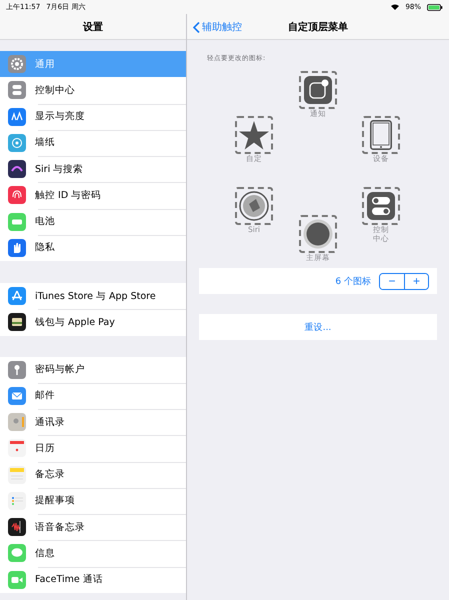  I want to click on page-title: 自定顶层菜单, so click(318, 27).